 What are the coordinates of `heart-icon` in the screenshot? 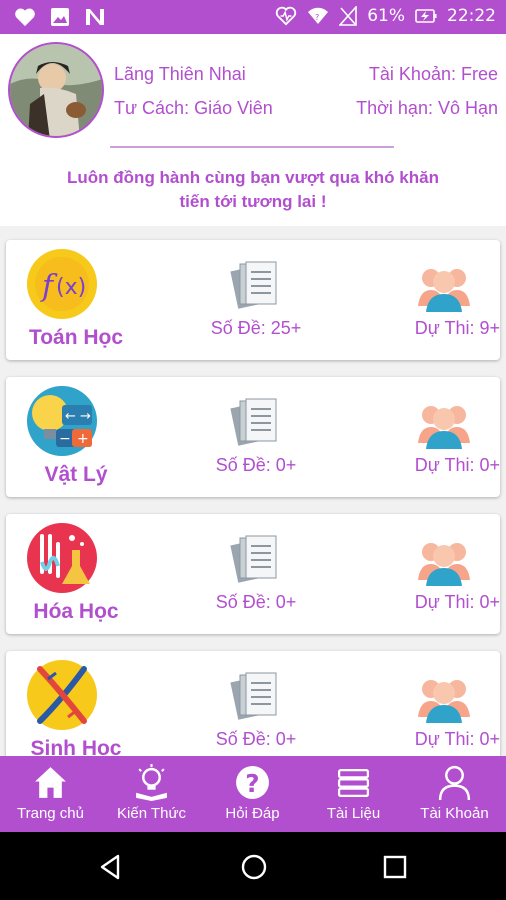 It's located at (25, 17).